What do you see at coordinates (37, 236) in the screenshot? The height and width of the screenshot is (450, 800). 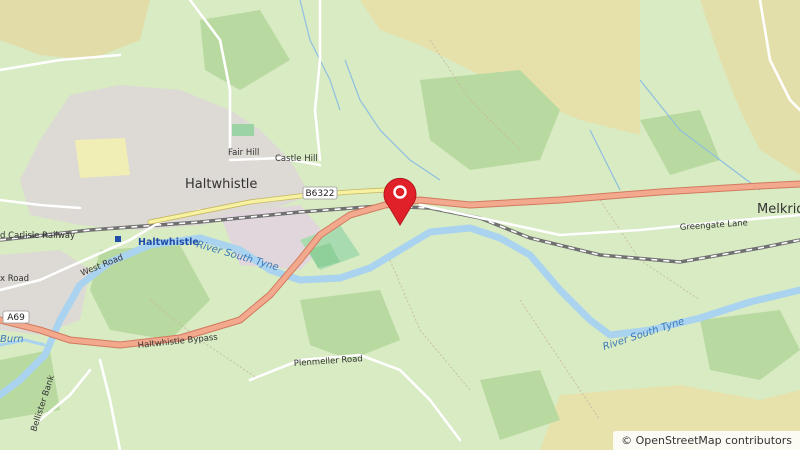 I see `road-label-railway: d Carlisle Railway` at bounding box center [37, 236].